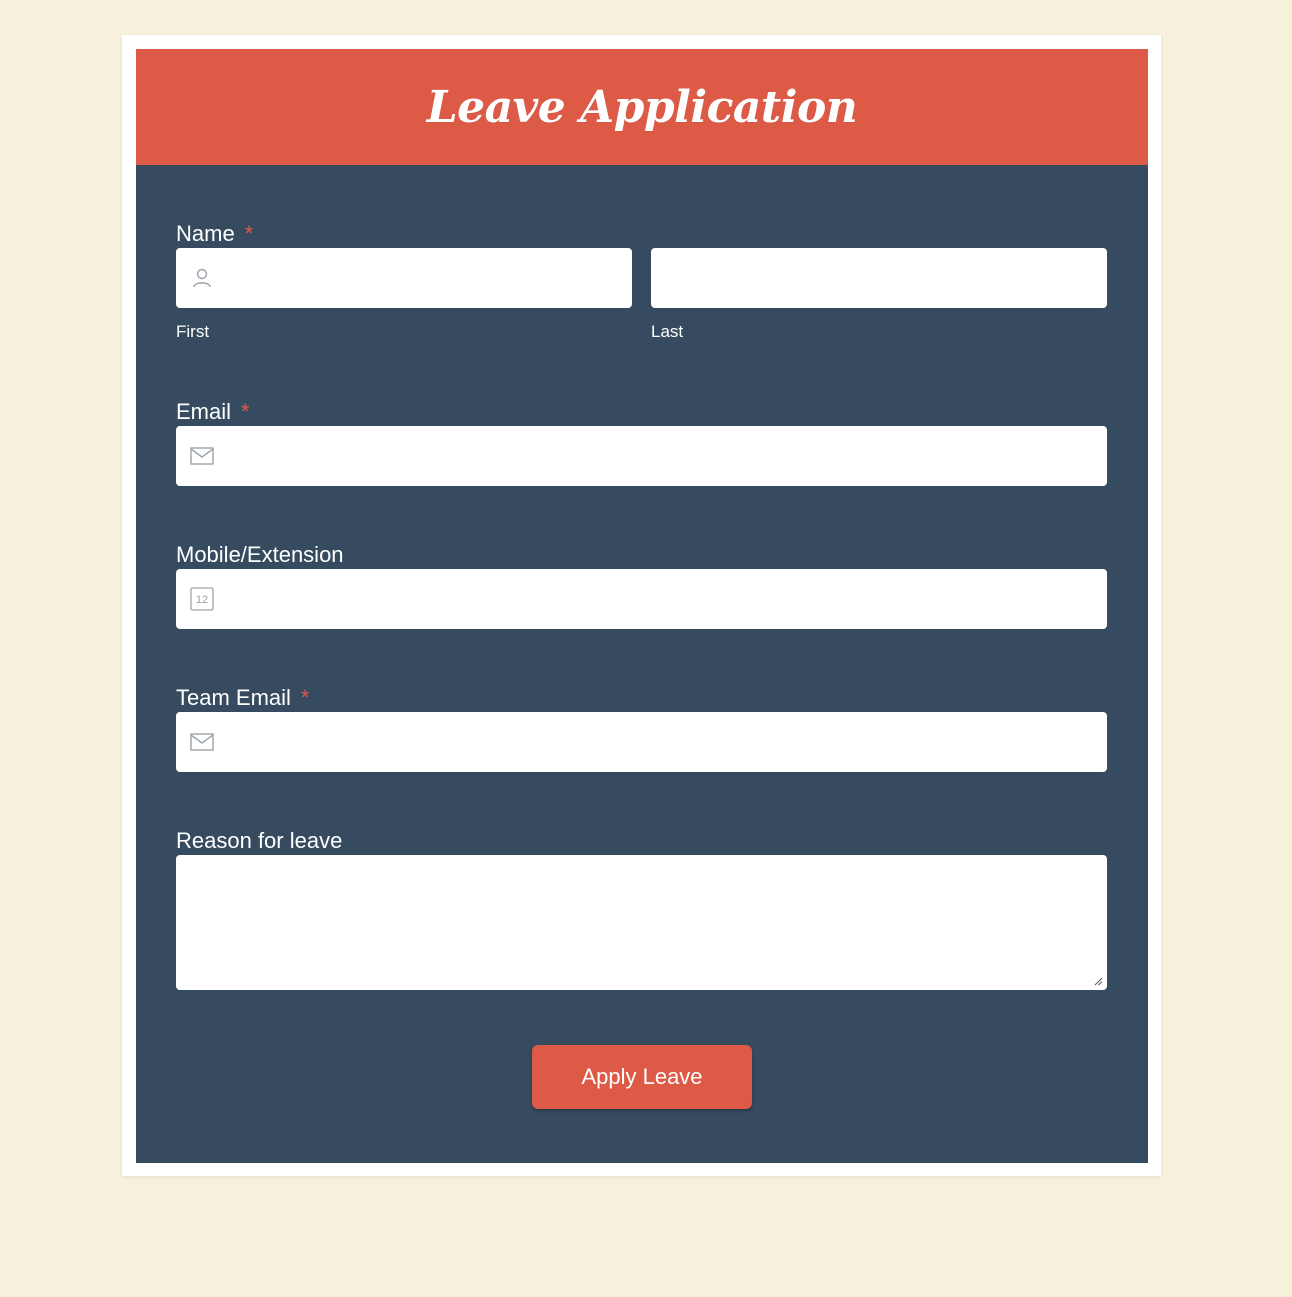  What do you see at coordinates (205, 233) in the screenshot?
I see `name-label-text: Name` at bounding box center [205, 233].